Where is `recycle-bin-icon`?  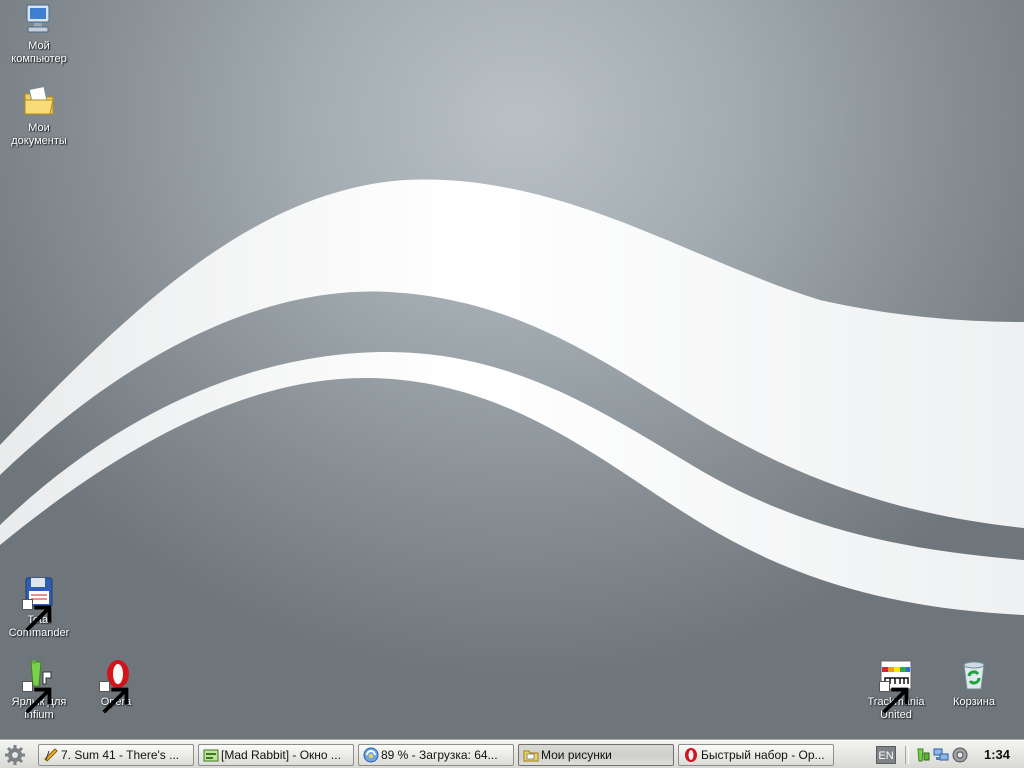
recycle-bin-icon is located at coordinates (974, 675).